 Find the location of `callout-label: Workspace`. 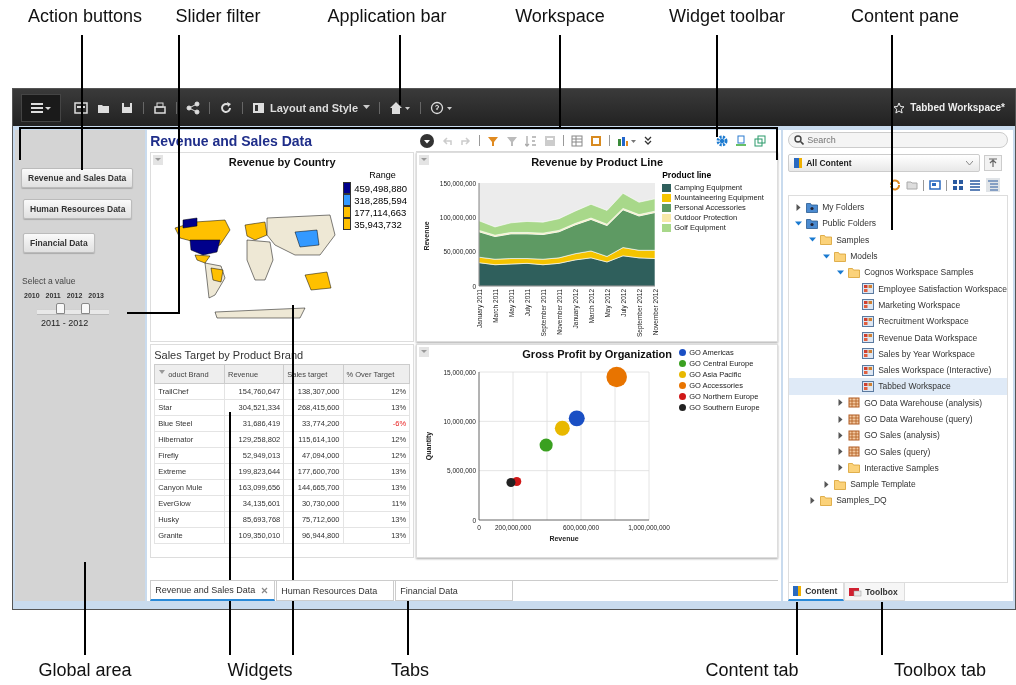

callout-label: Workspace is located at coordinates (560, 16).